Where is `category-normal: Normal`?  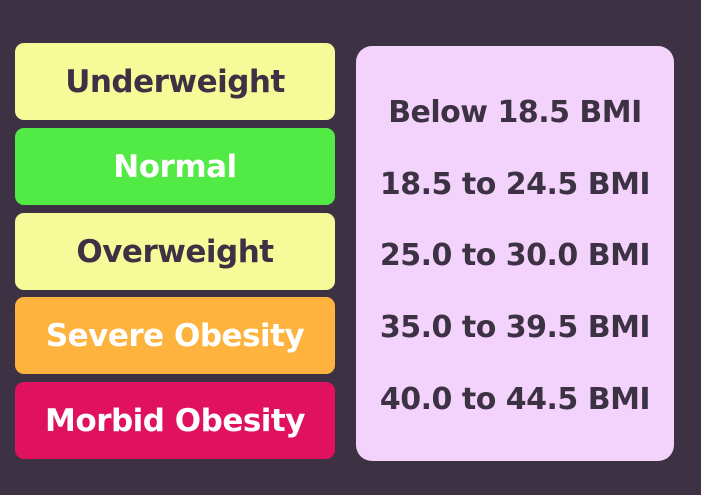
category-normal: Normal is located at coordinates (175, 166).